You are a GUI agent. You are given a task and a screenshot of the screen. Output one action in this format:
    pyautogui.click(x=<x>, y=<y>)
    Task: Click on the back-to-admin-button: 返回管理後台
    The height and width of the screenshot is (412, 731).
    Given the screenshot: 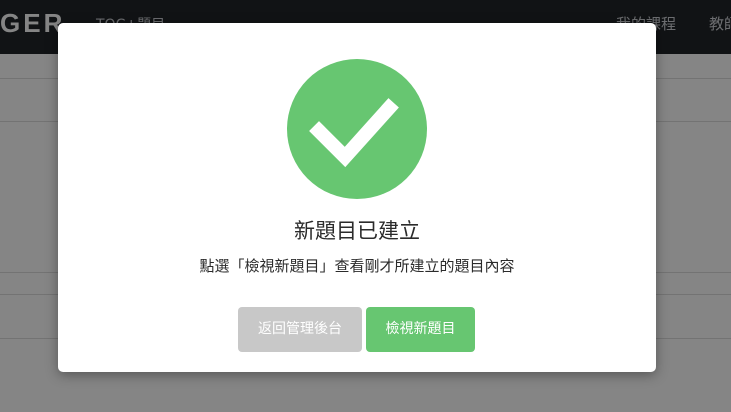 What is the action you would take?
    pyautogui.click(x=300, y=329)
    